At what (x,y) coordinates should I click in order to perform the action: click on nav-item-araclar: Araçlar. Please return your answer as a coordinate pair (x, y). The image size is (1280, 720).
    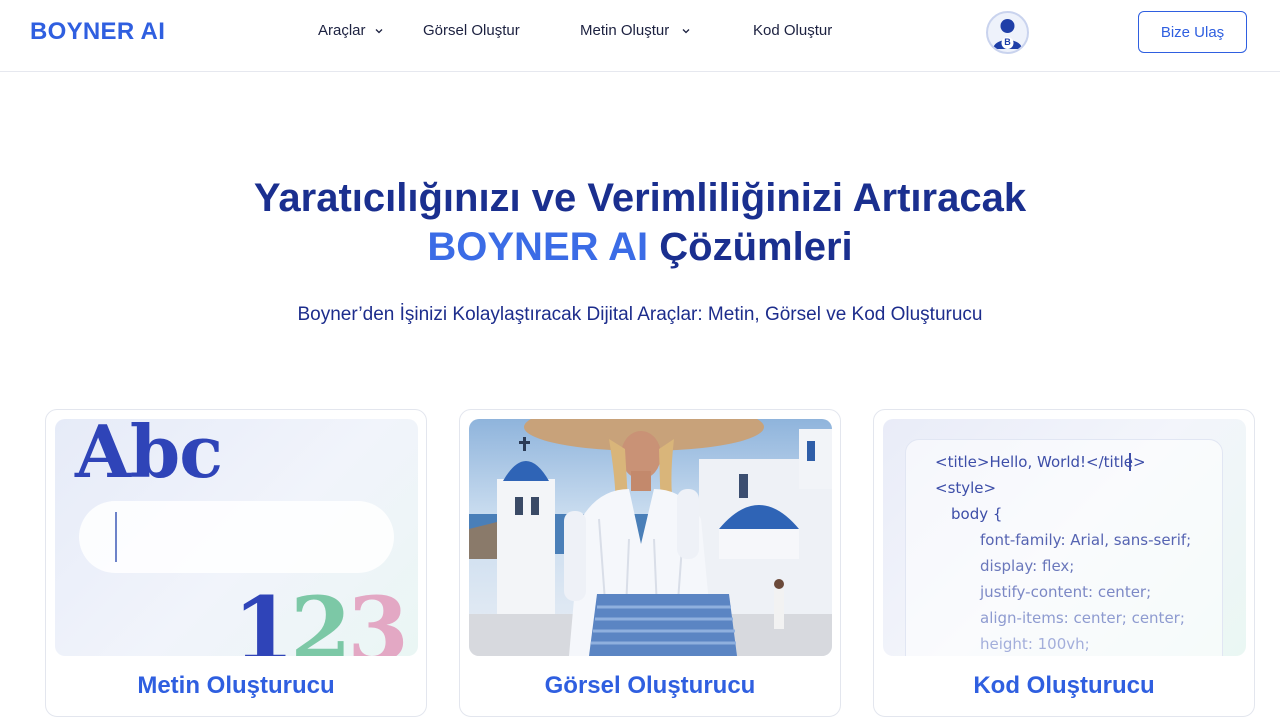
    Looking at the image, I should click on (351, 30).